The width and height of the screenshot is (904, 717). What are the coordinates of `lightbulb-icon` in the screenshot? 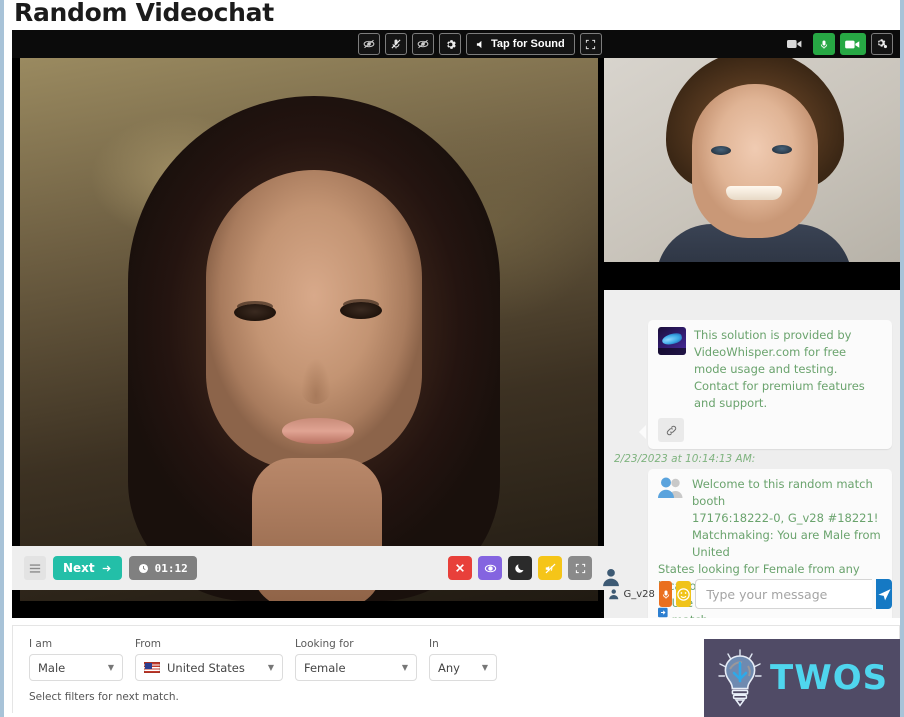 It's located at (740, 678).